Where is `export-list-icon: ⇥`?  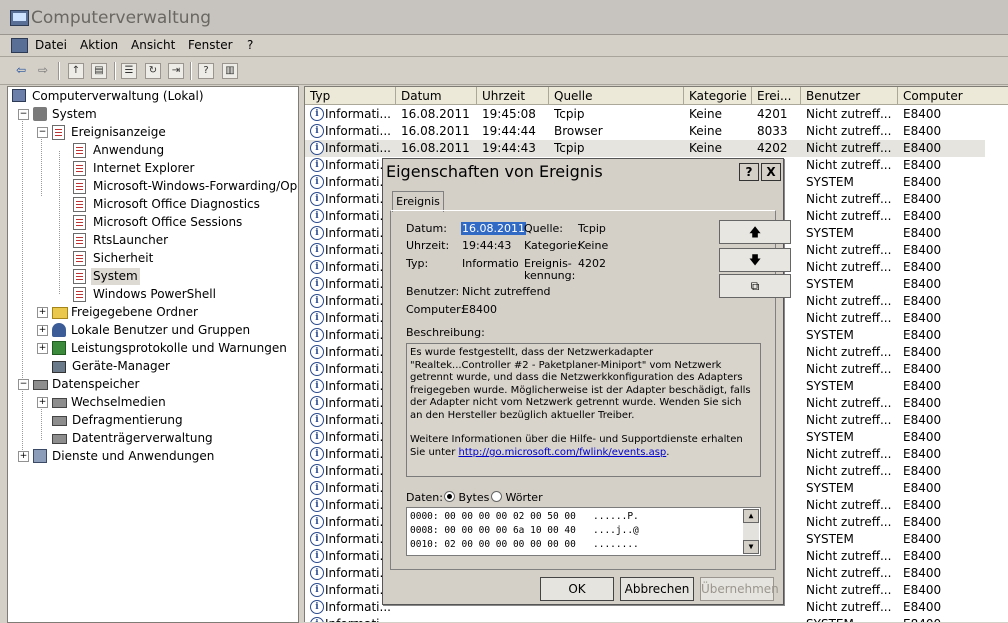
export-list-icon: ⇥ is located at coordinates (176, 71).